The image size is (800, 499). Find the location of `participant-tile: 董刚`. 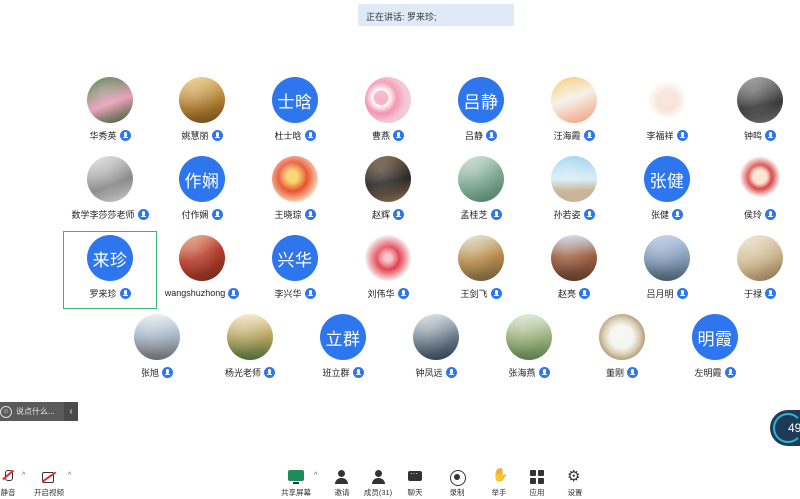

participant-tile: 董刚 is located at coordinates (622, 349).